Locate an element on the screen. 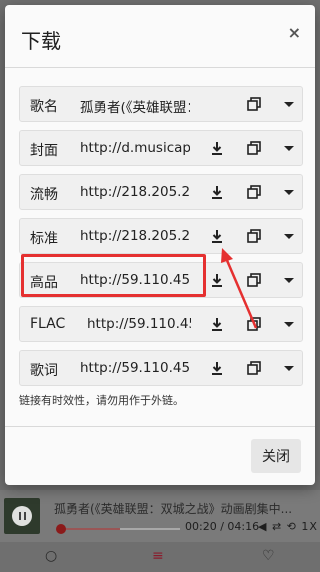  row-label: 歌词 is located at coordinates (44, 371).